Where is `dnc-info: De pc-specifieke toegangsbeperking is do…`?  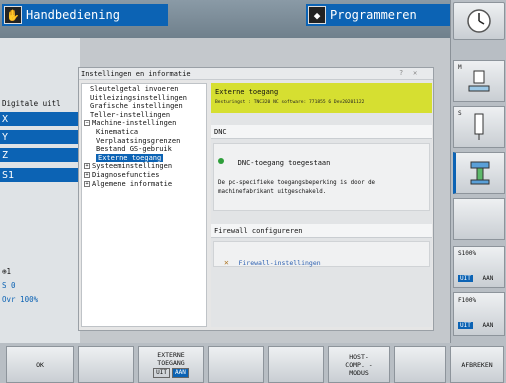 dnc-info: De pc-specifieke toegangsbeperking is do… is located at coordinates (297, 187).